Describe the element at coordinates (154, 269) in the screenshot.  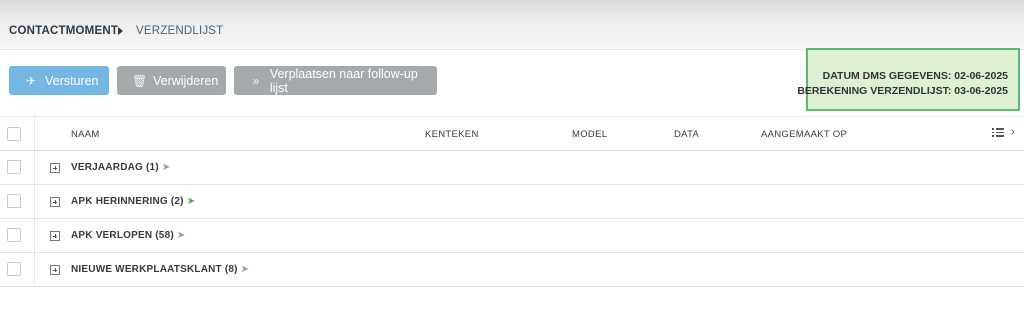
I see `group-name: NIEUWE WERKPLAATSKLANT (8)` at that location.